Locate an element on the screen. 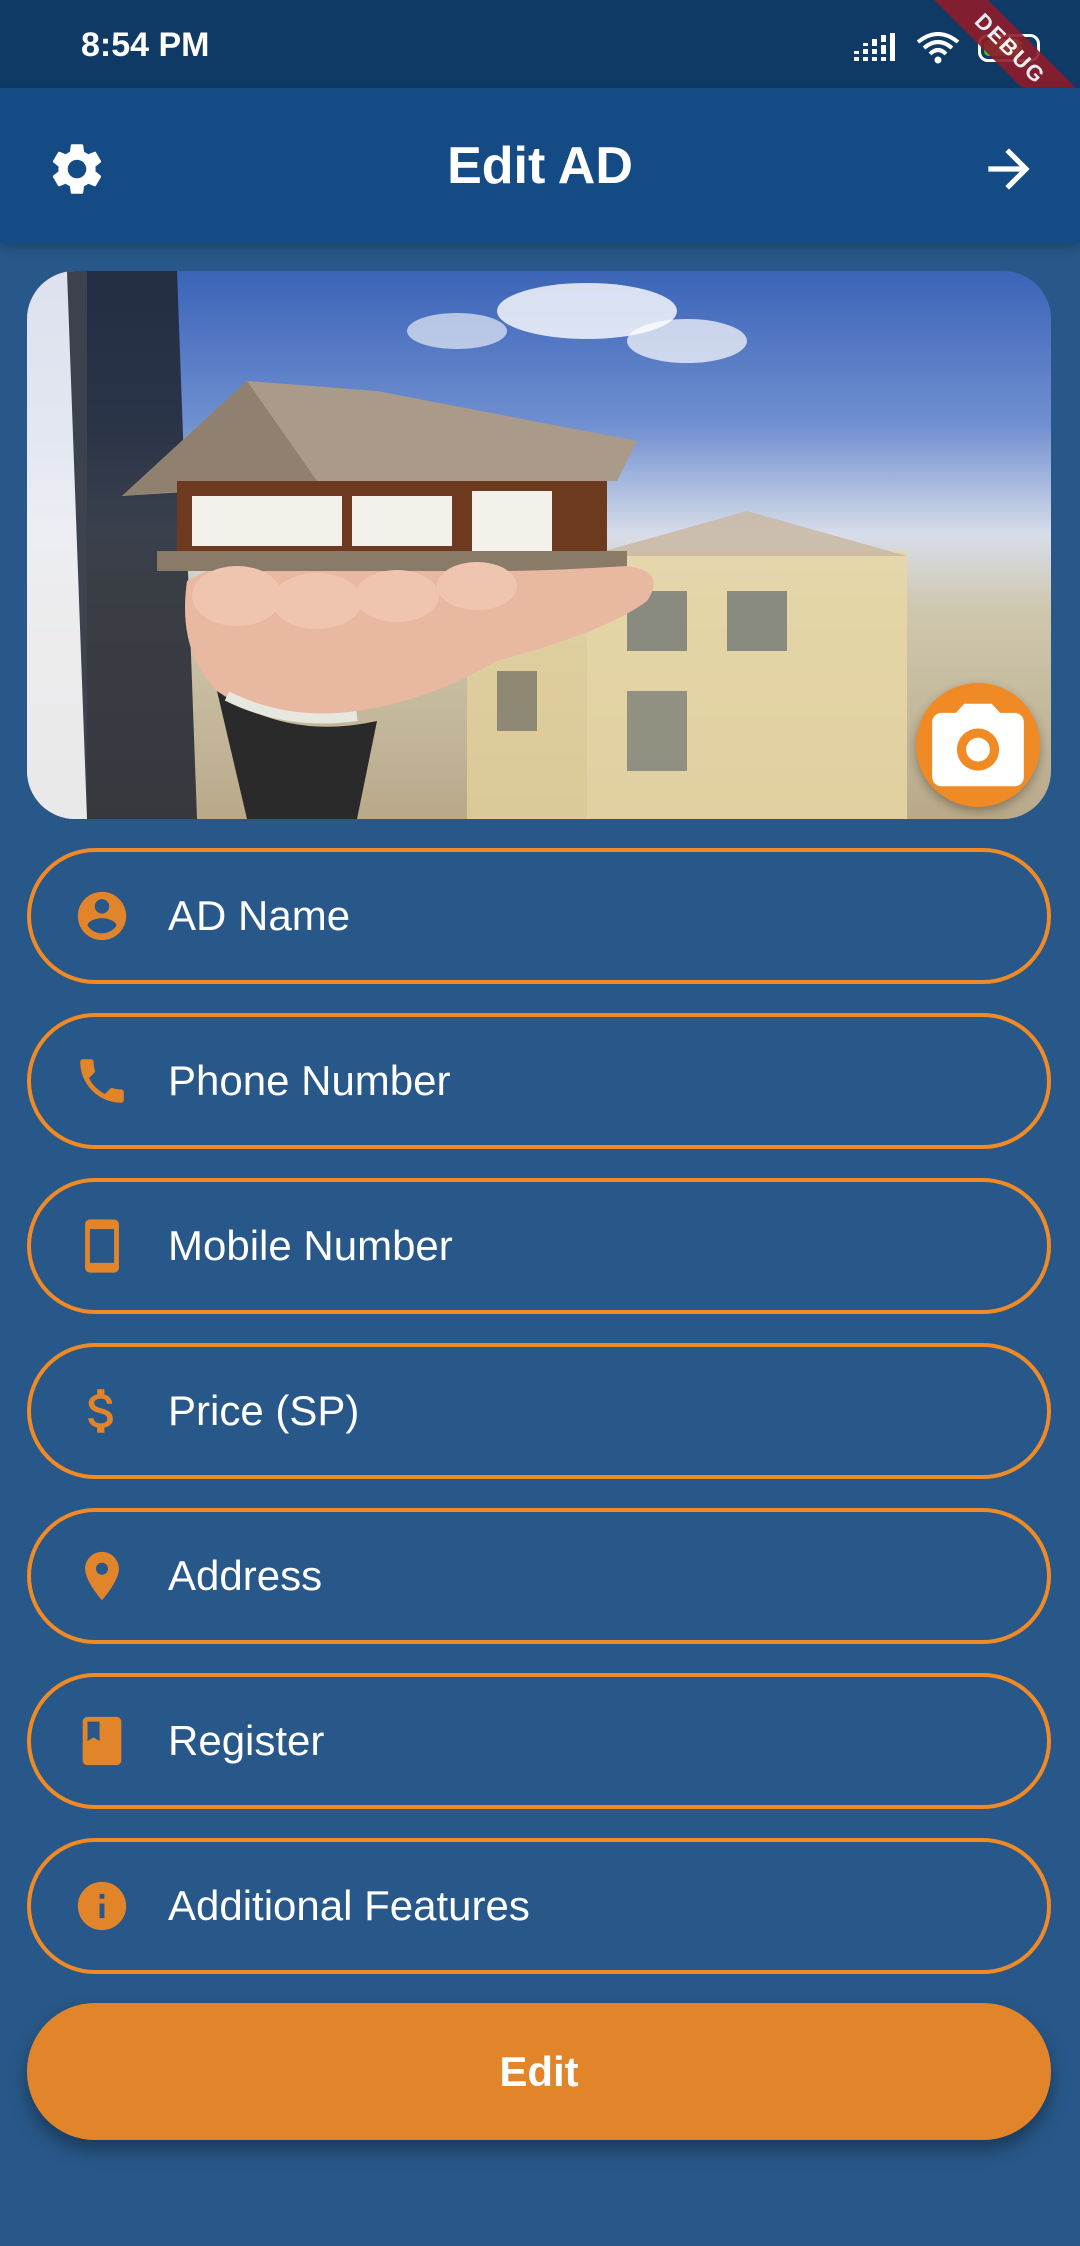 The height and width of the screenshot is (2246, 1080). wifi-icon is located at coordinates (938, 48).